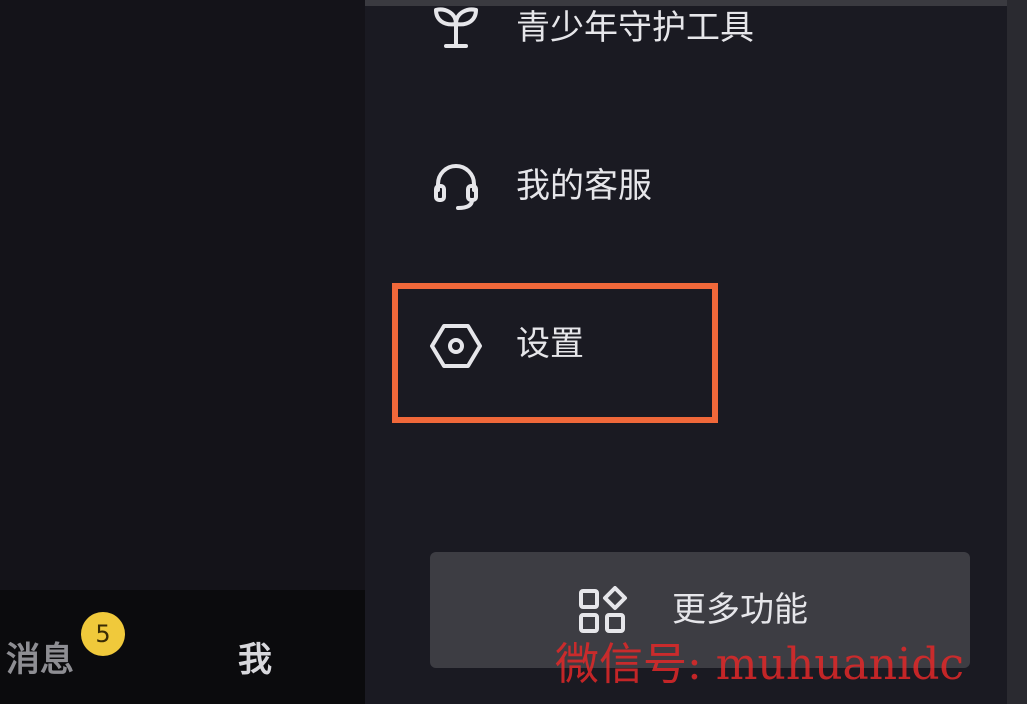  Describe the element at coordinates (555, 353) in the screenshot. I see `highlight-annotation-box` at that location.